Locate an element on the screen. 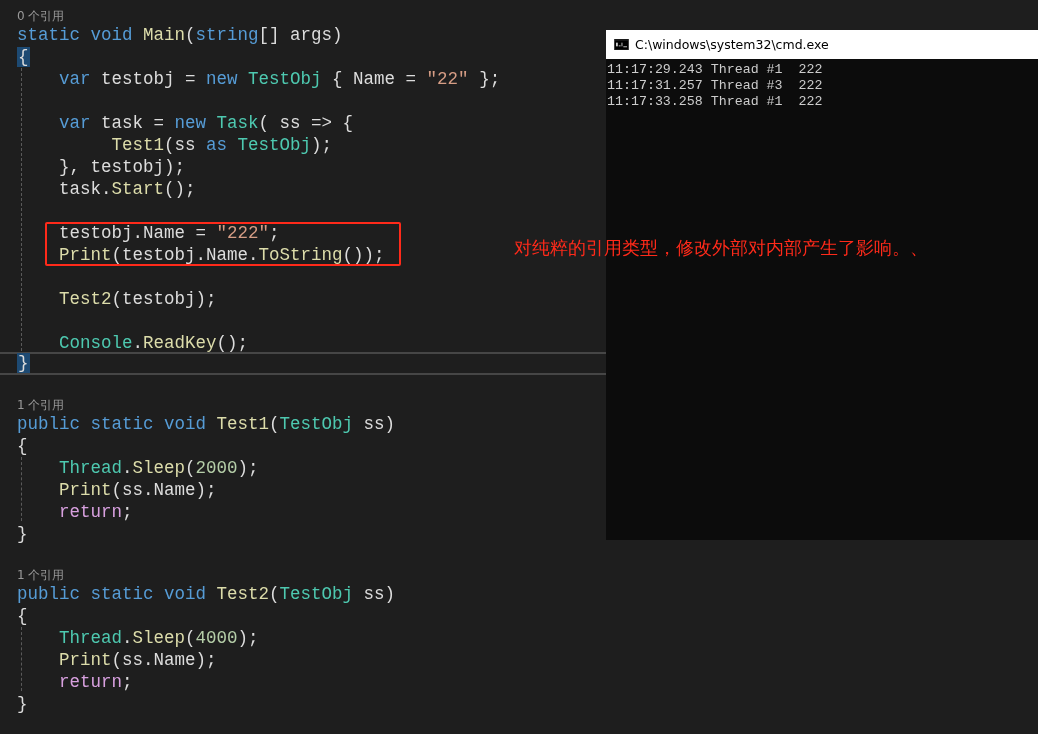 The width and height of the screenshot is (1038, 734). code-line: testobj.Name = "222"; is located at coordinates (169, 233).